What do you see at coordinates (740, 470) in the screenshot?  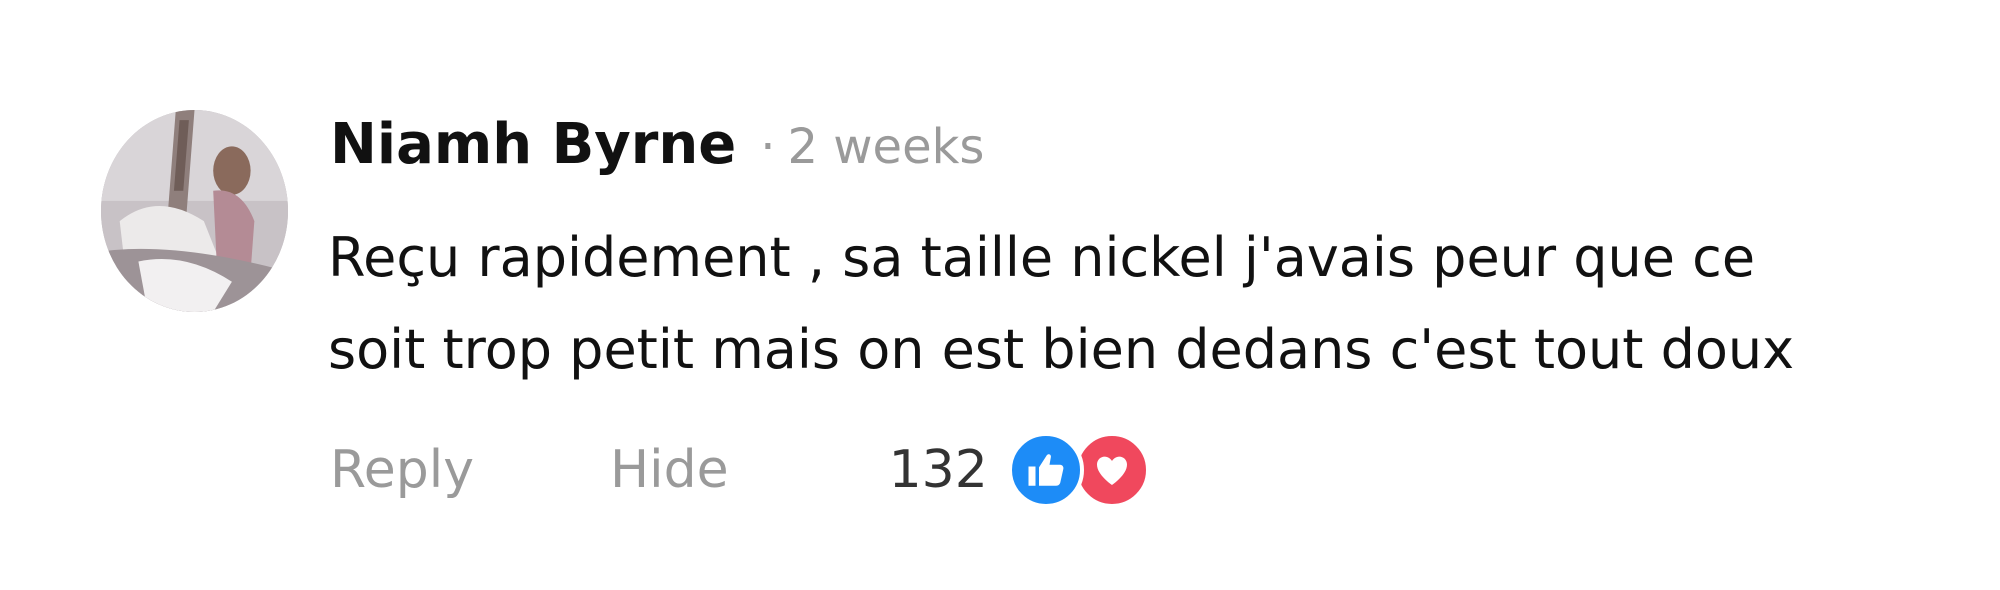 I see `comment-actions: Reply Hide 132` at bounding box center [740, 470].